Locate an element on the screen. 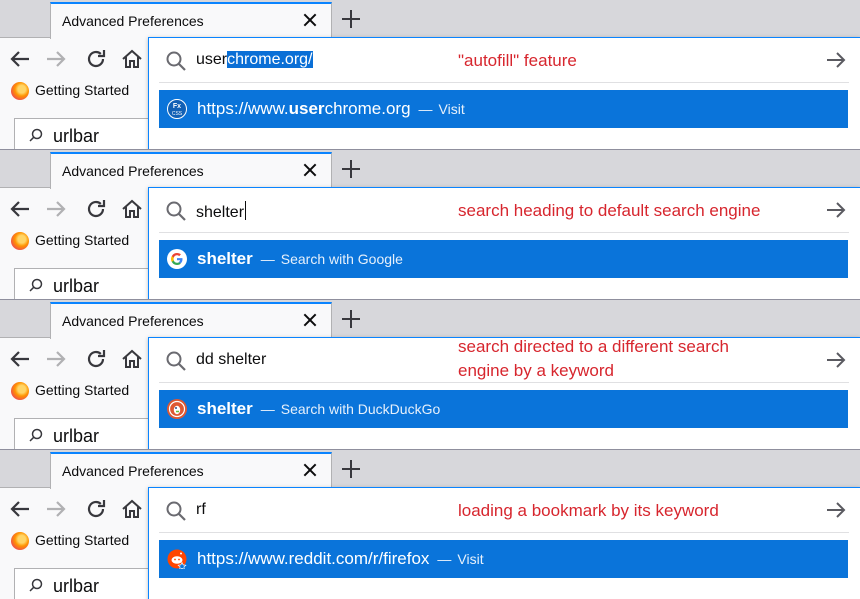 The width and height of the screenshot is (860, 599). svg-text: Fx is located at coordinates (177, 106).